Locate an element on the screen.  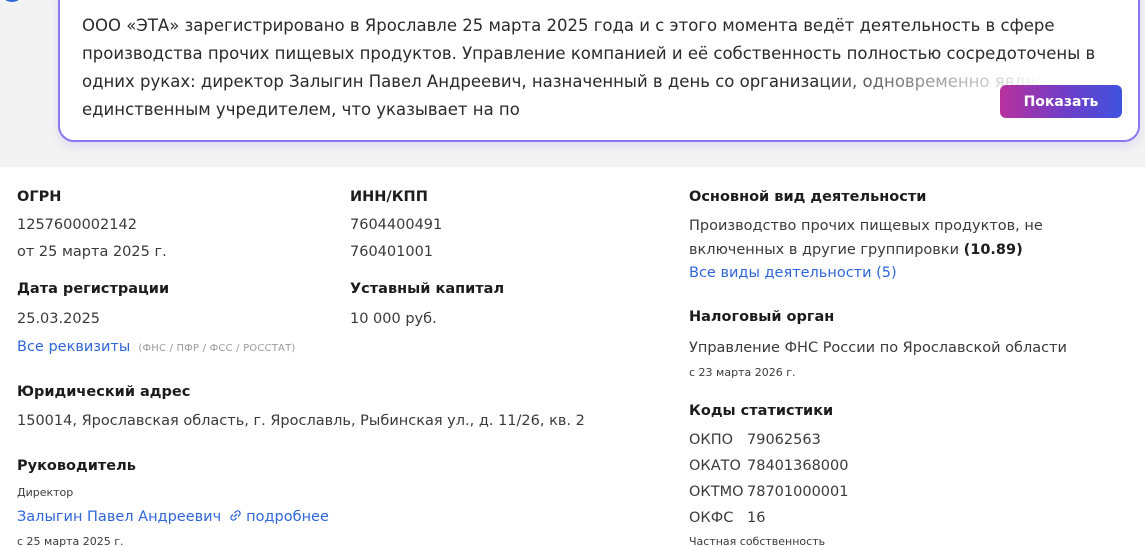
stat-row-oktmo: ОКТМО 78701000001 is located at coordinates (768, 492).